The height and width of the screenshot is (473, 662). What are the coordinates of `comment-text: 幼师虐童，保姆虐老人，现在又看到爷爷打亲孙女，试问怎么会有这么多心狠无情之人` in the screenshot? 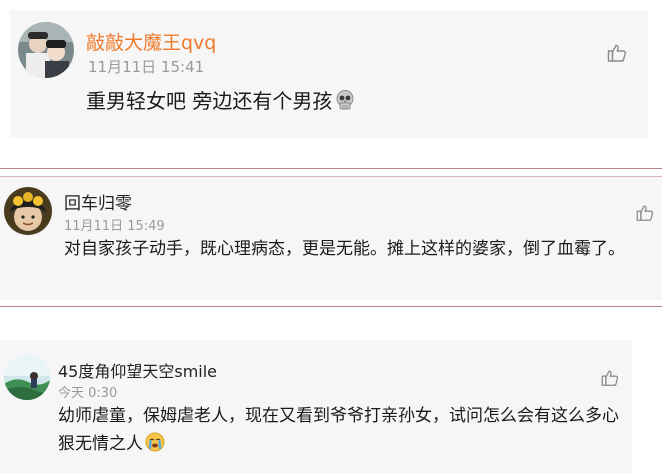 It's located at (340, 431).